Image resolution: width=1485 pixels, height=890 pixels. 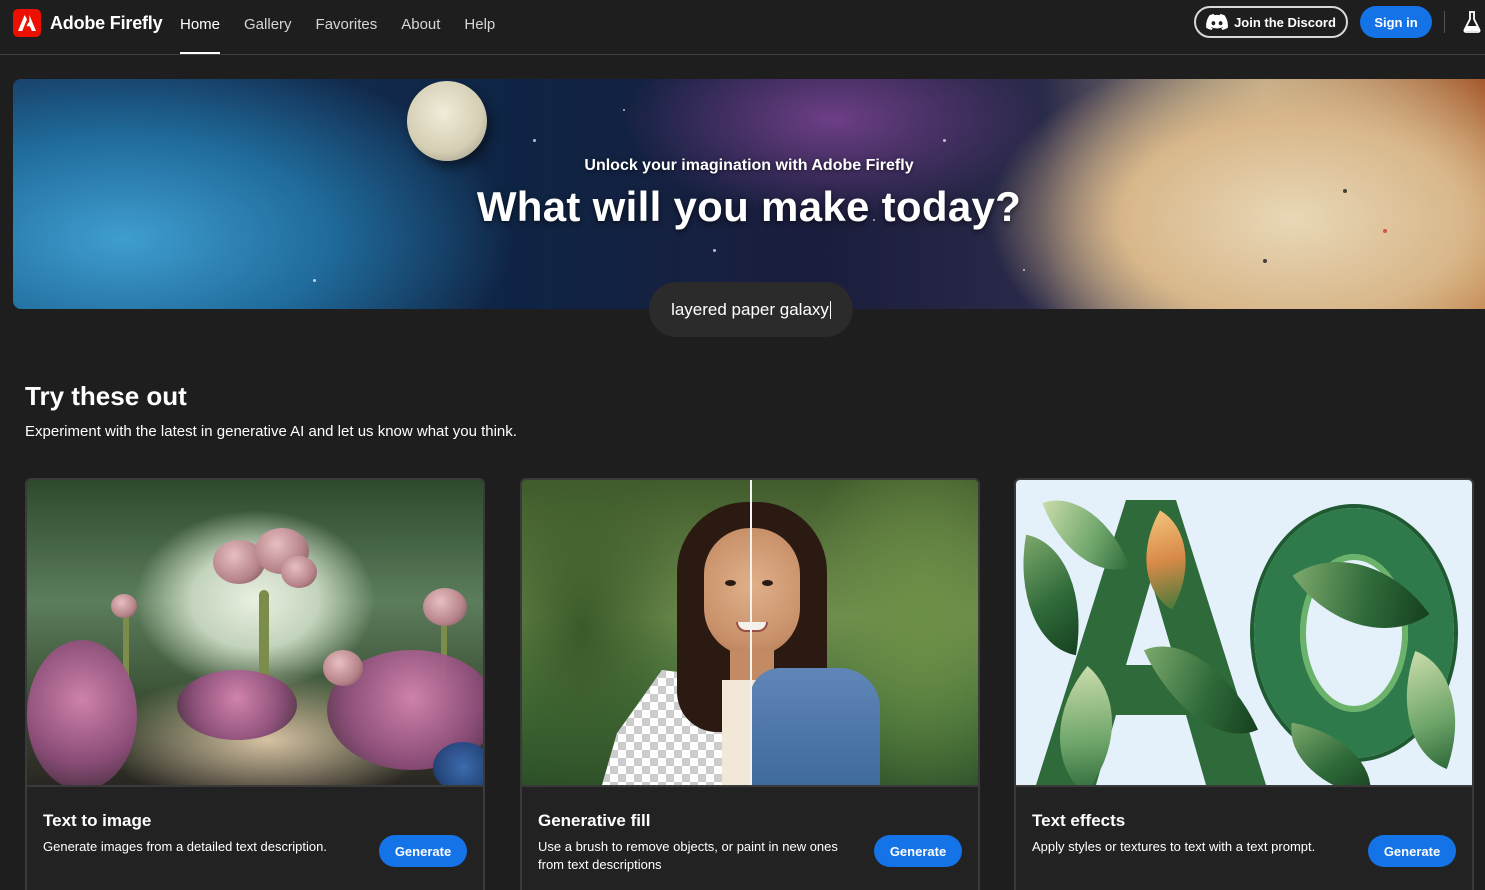 I want to click on card-title: Text effects, so click(x=1079, y=820).